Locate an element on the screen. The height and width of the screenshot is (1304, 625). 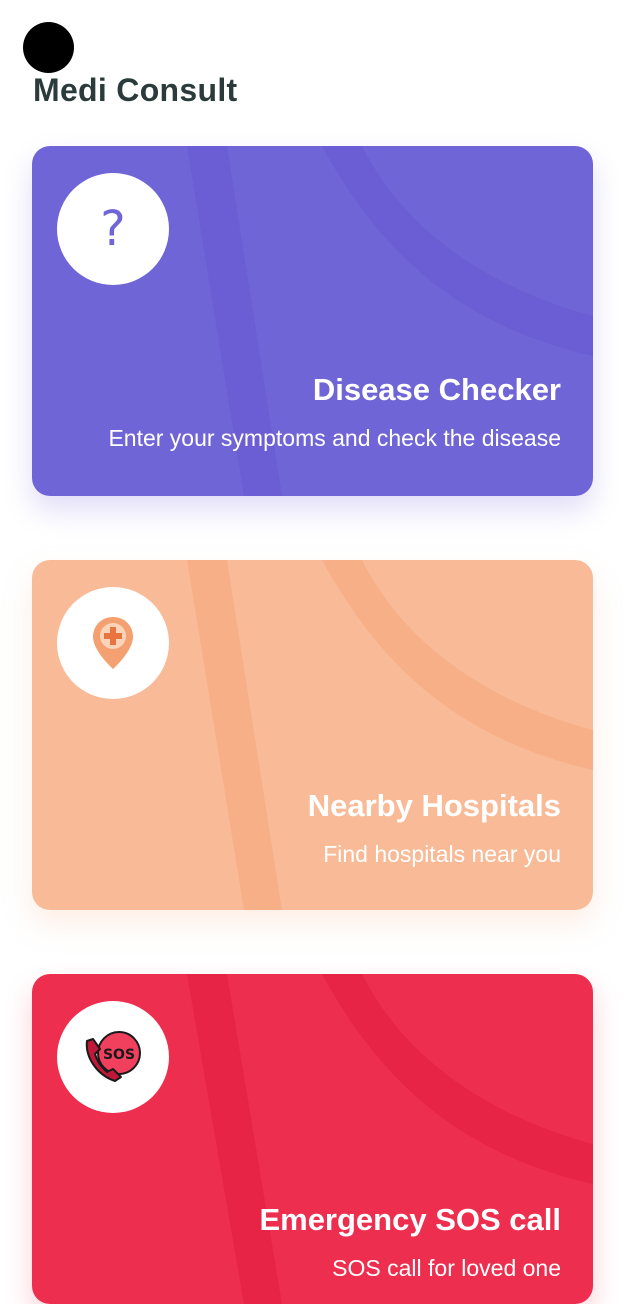
sos-phone-icon: SOS is located at coordinates (113, 1056).